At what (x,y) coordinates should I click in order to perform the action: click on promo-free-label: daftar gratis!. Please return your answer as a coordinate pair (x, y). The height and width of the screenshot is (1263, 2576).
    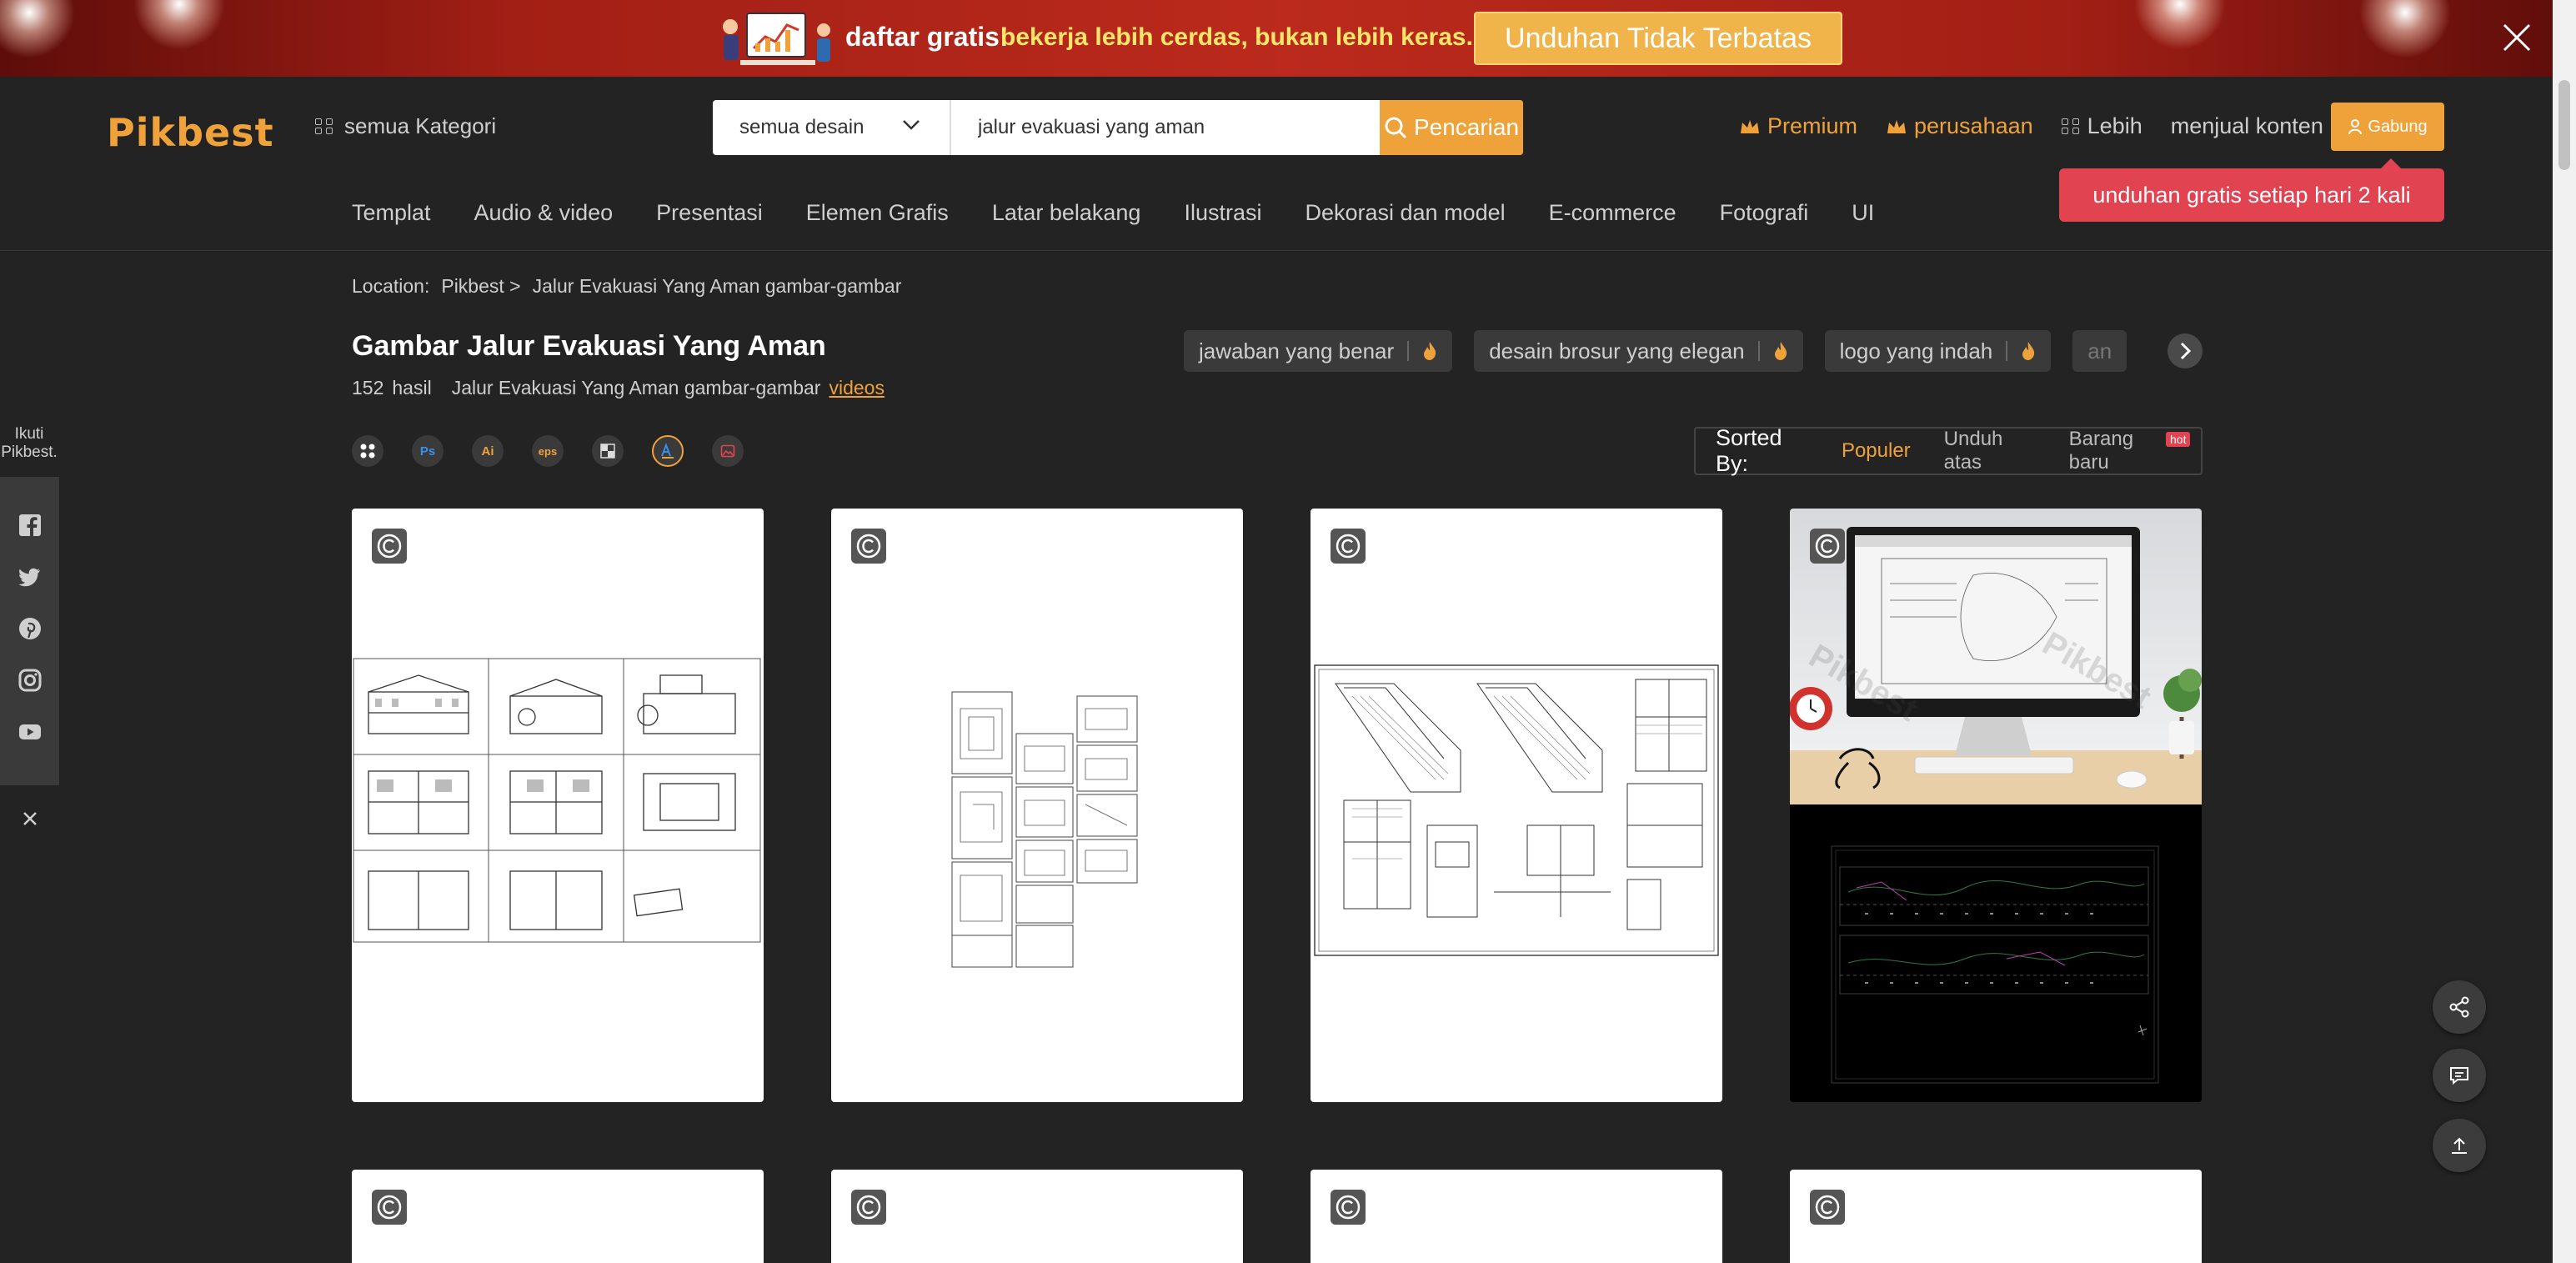
    Looking at the image, I should click on (927, 37).